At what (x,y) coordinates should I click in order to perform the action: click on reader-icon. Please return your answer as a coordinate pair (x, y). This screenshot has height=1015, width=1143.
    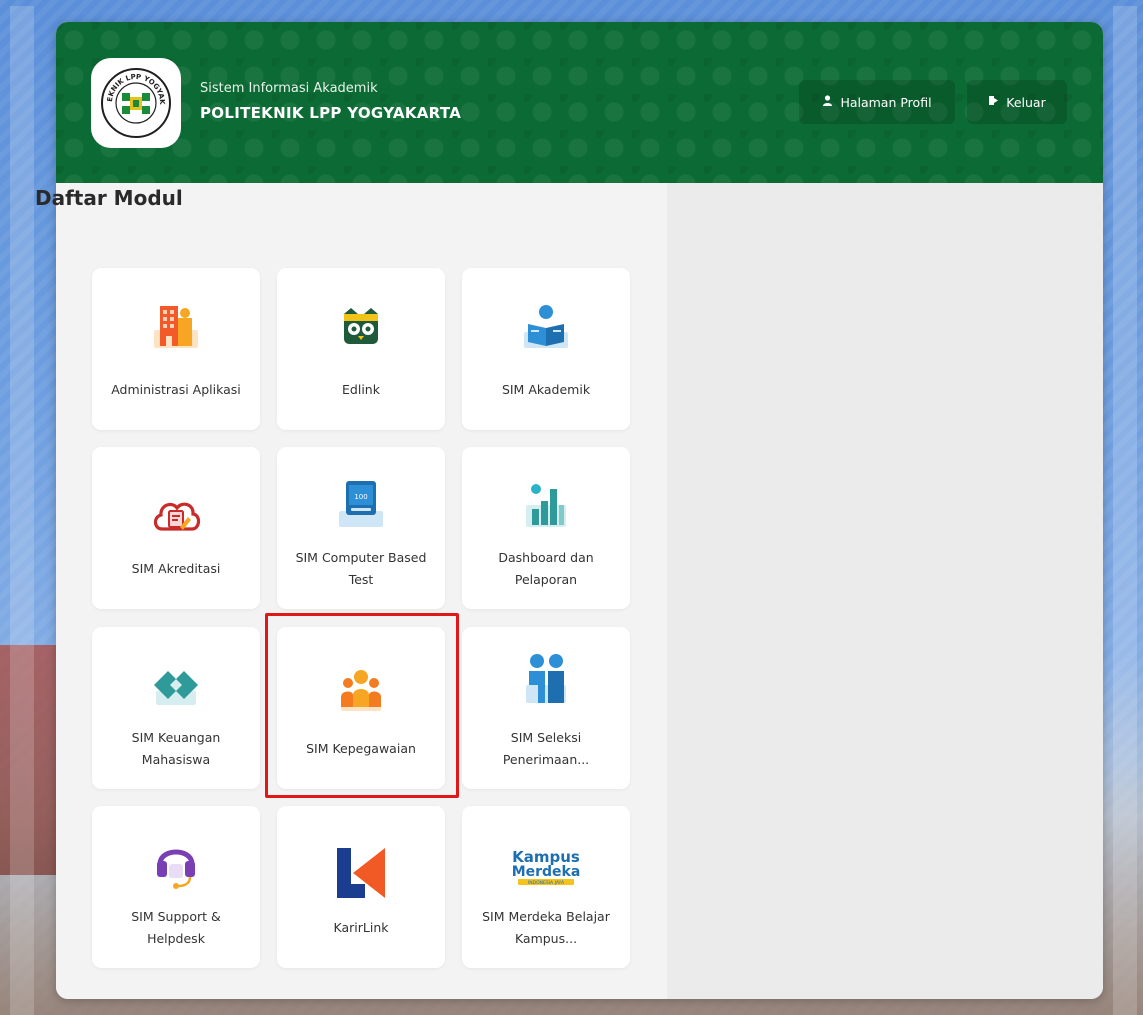
    Looking at the image, I should click on (546, 326).